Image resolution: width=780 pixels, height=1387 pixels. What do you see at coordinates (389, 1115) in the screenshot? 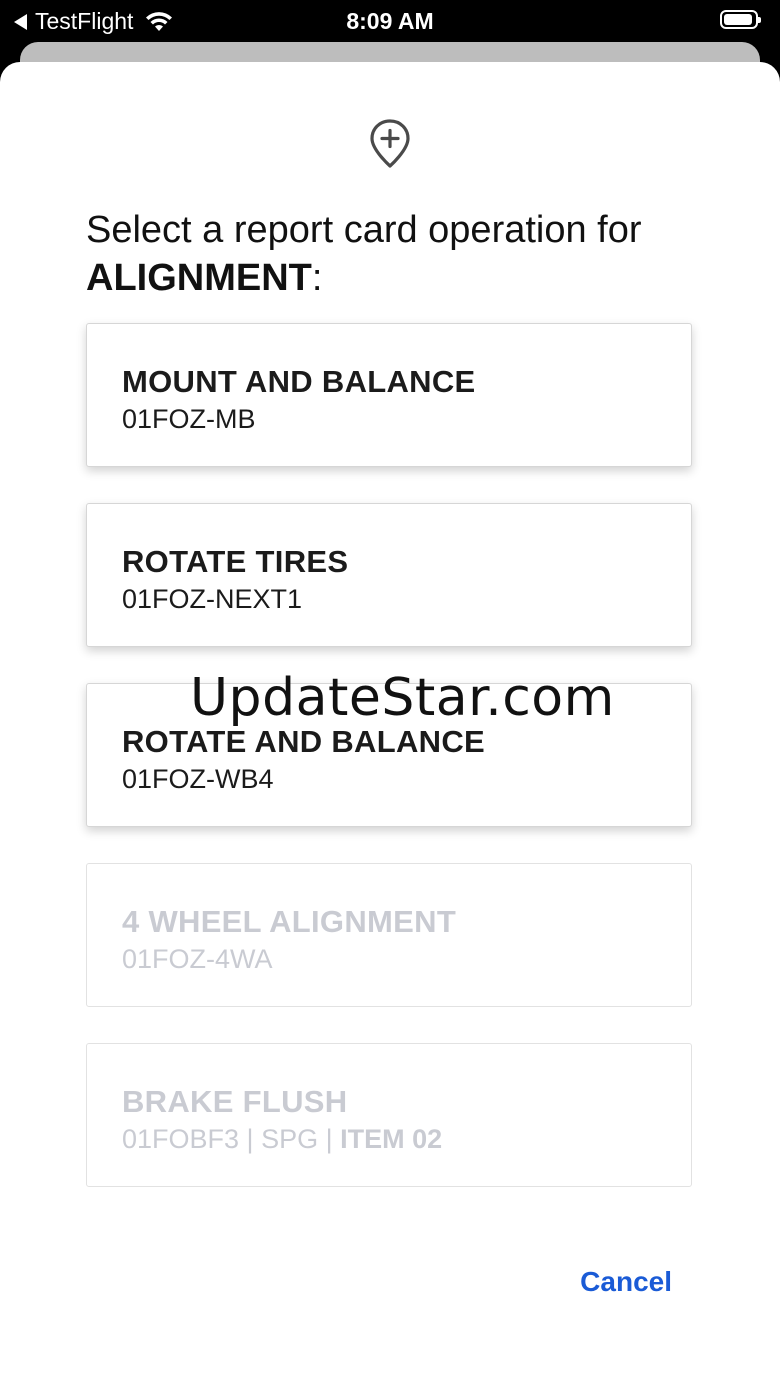
I see `operation-card-brake-flush: BRAKE FLUSH 01FOBF3 | SPG | ITEM 02` at bounding box center [389, 1115].